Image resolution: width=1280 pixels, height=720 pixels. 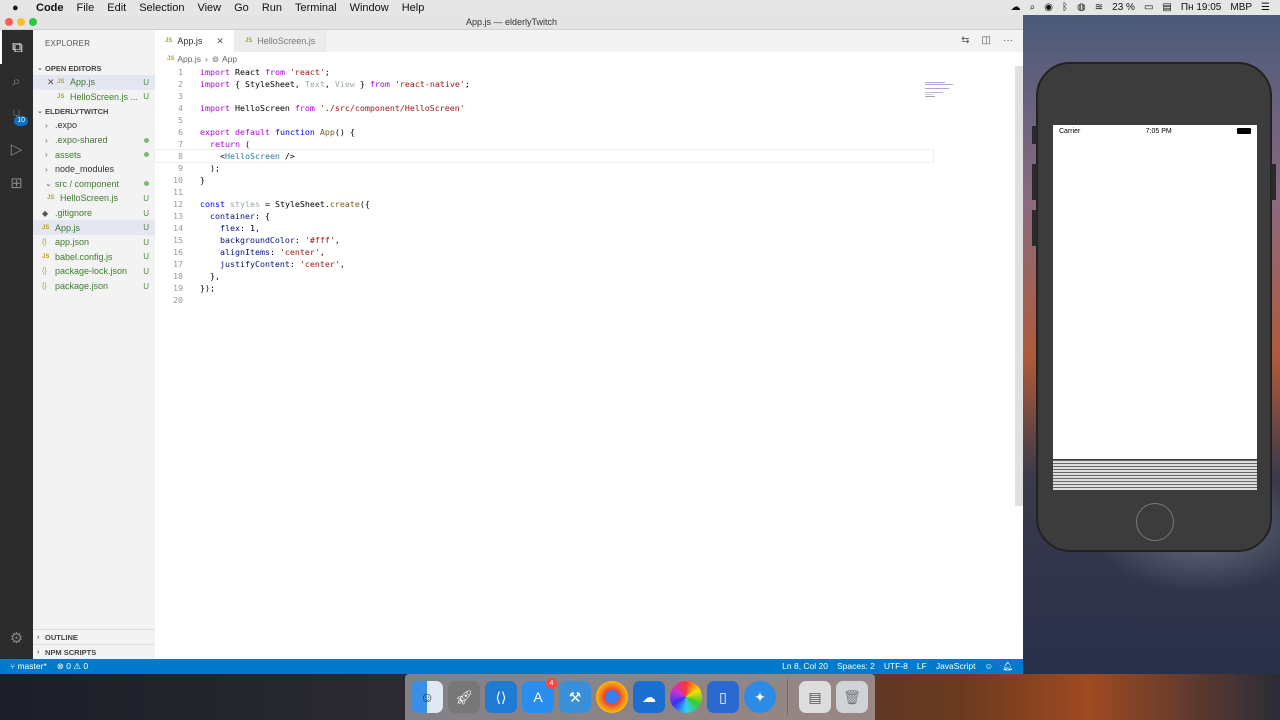 I want to click on language-mode: JavaScript, so click(x=956, y=666).